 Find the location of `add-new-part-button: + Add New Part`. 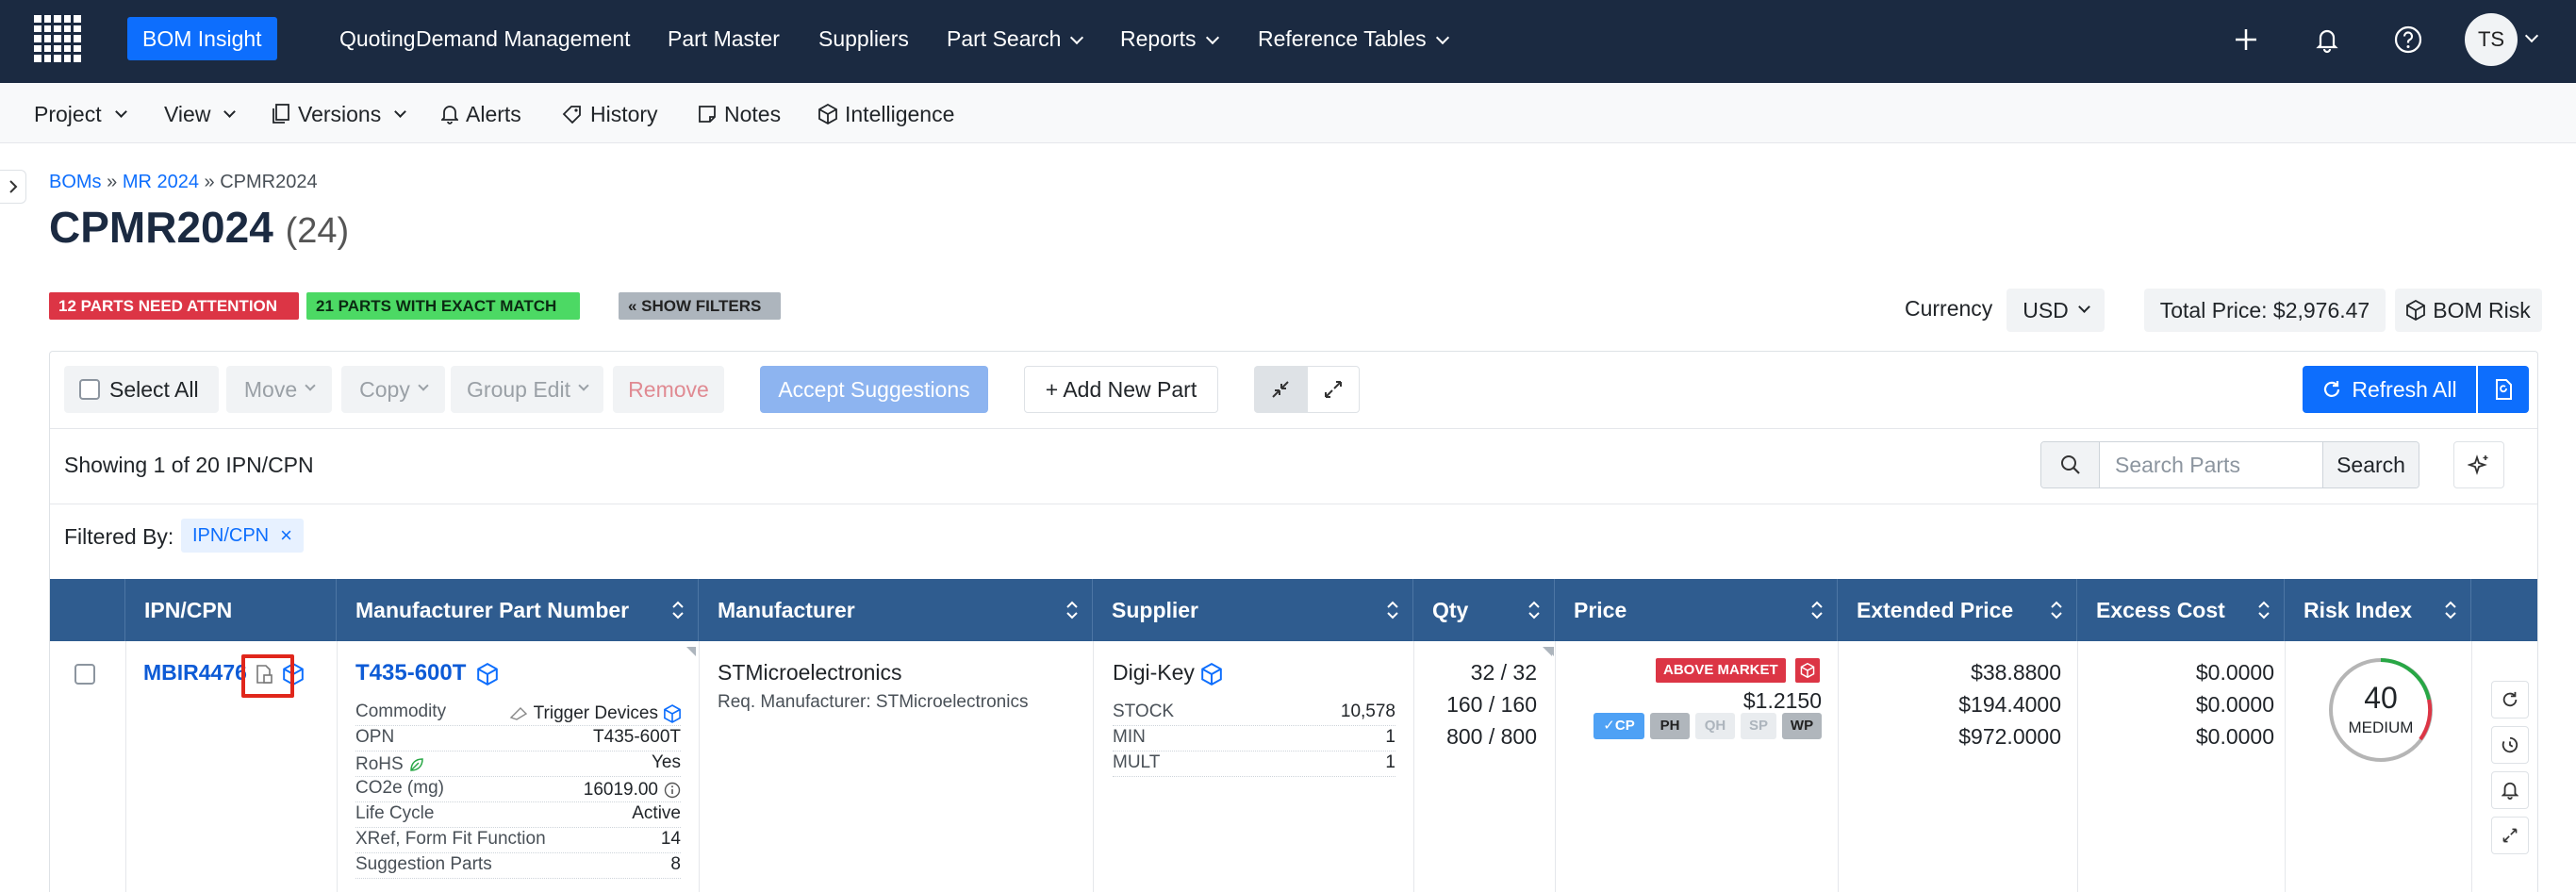

add-new-part-button: + Add New Part is located at coordinates (1121, 390).